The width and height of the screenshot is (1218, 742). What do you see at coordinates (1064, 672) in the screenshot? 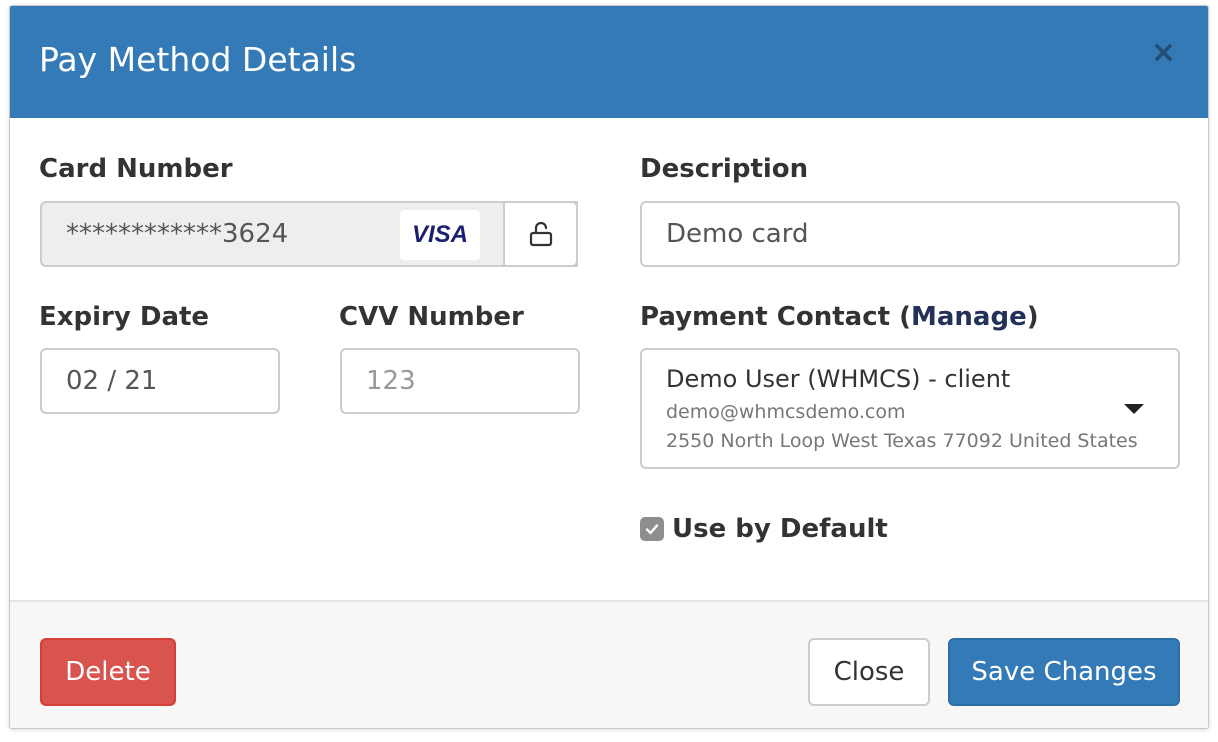
I see `save-changes-button: Save Changes` at bounding box center [1064, 672].